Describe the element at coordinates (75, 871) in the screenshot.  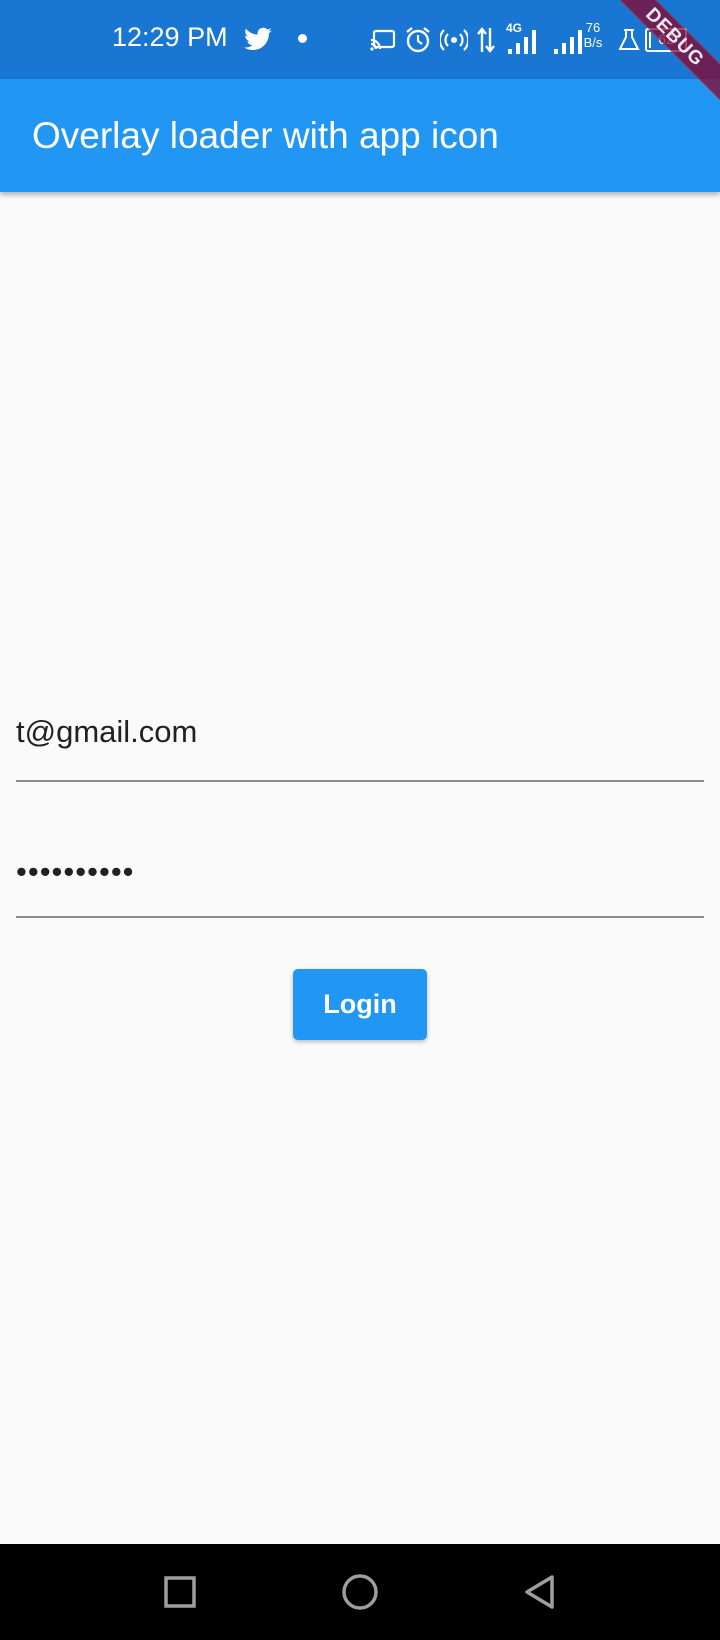
I see `password-input-value: ••••••••••` at that location.